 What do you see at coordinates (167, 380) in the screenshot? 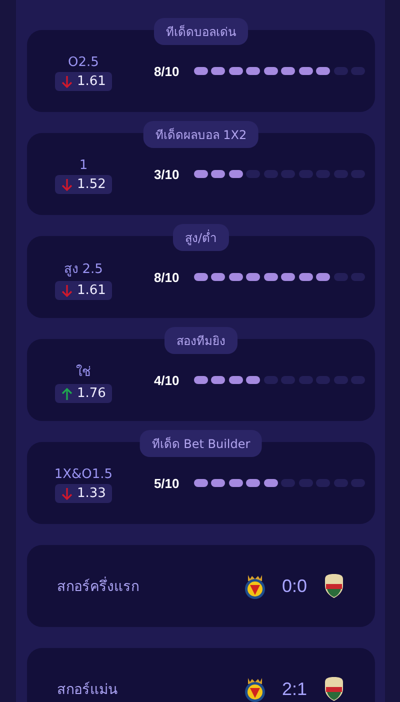
I see `rating-text: 4/10` at bounding box center [167, 380].